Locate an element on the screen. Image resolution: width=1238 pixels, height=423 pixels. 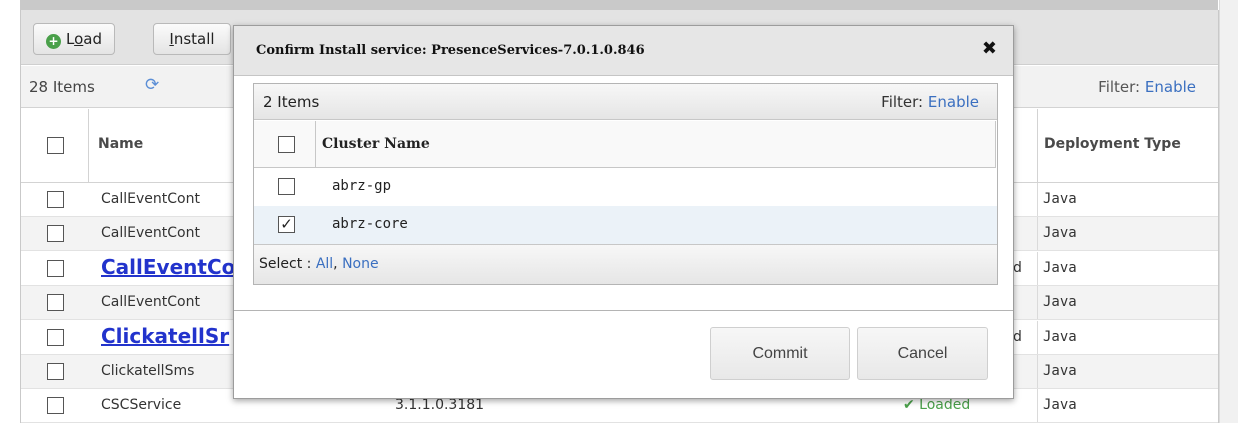
service-name-link: CallEventCo is located at coordinates (176, 267).